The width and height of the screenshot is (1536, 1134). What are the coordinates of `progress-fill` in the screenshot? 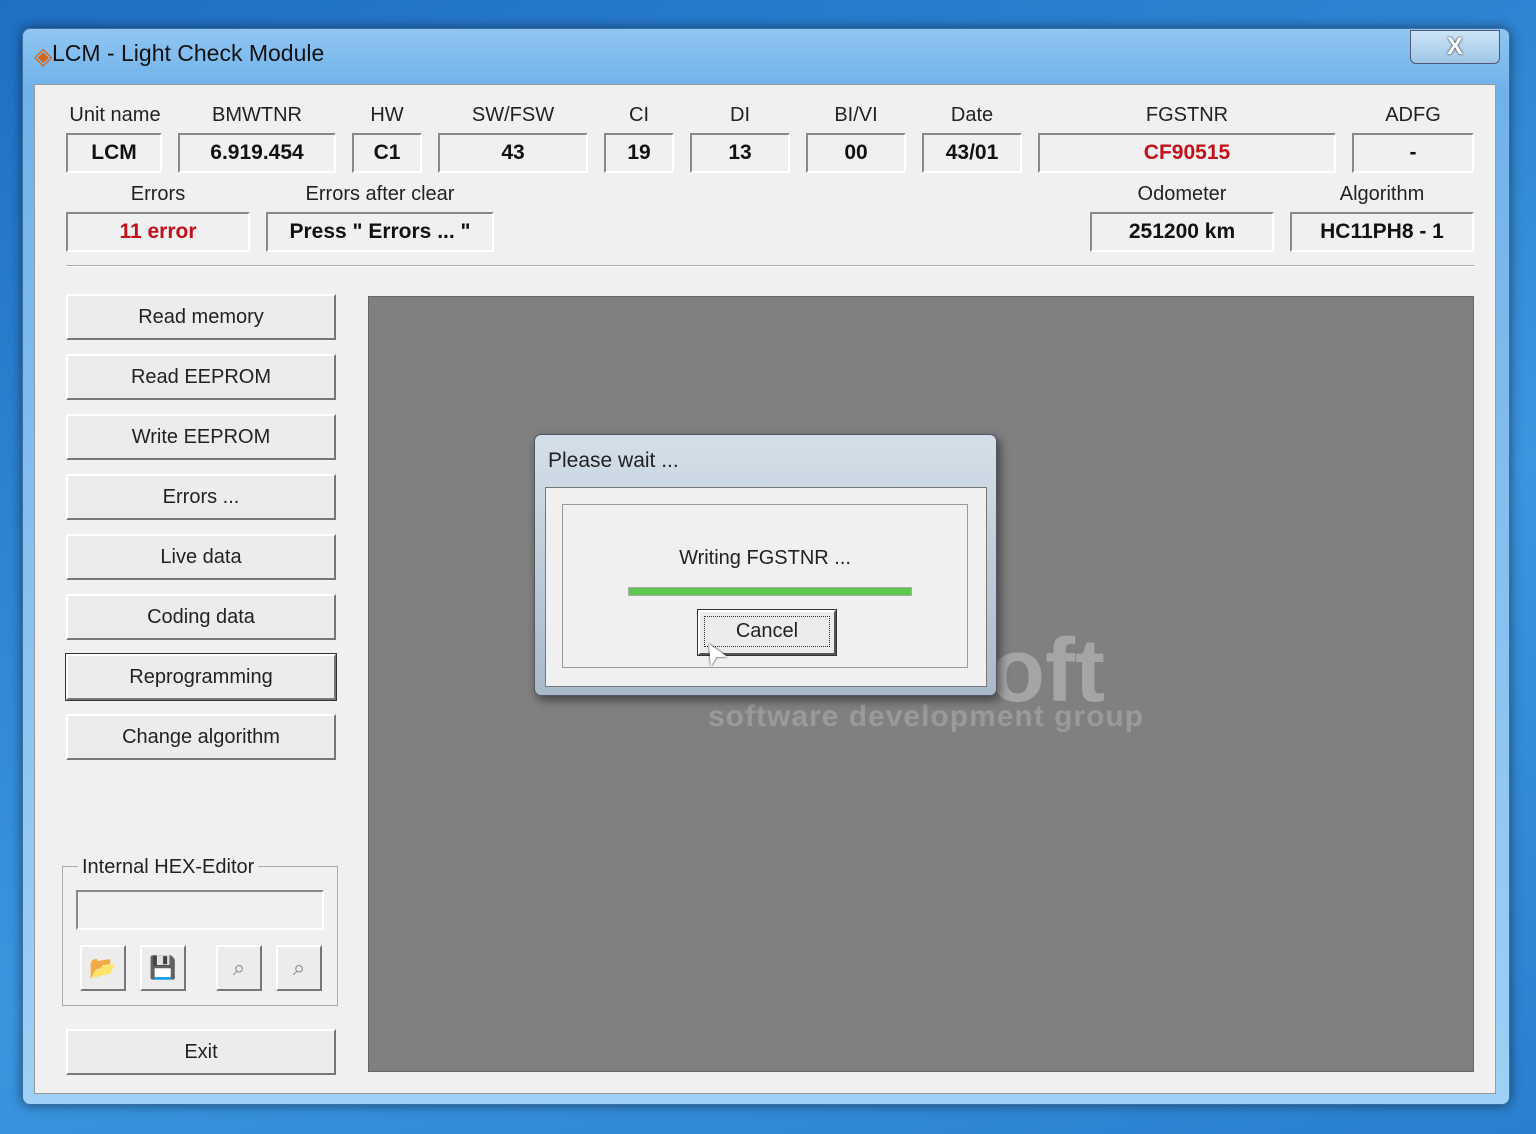 It's located at (770, 591).